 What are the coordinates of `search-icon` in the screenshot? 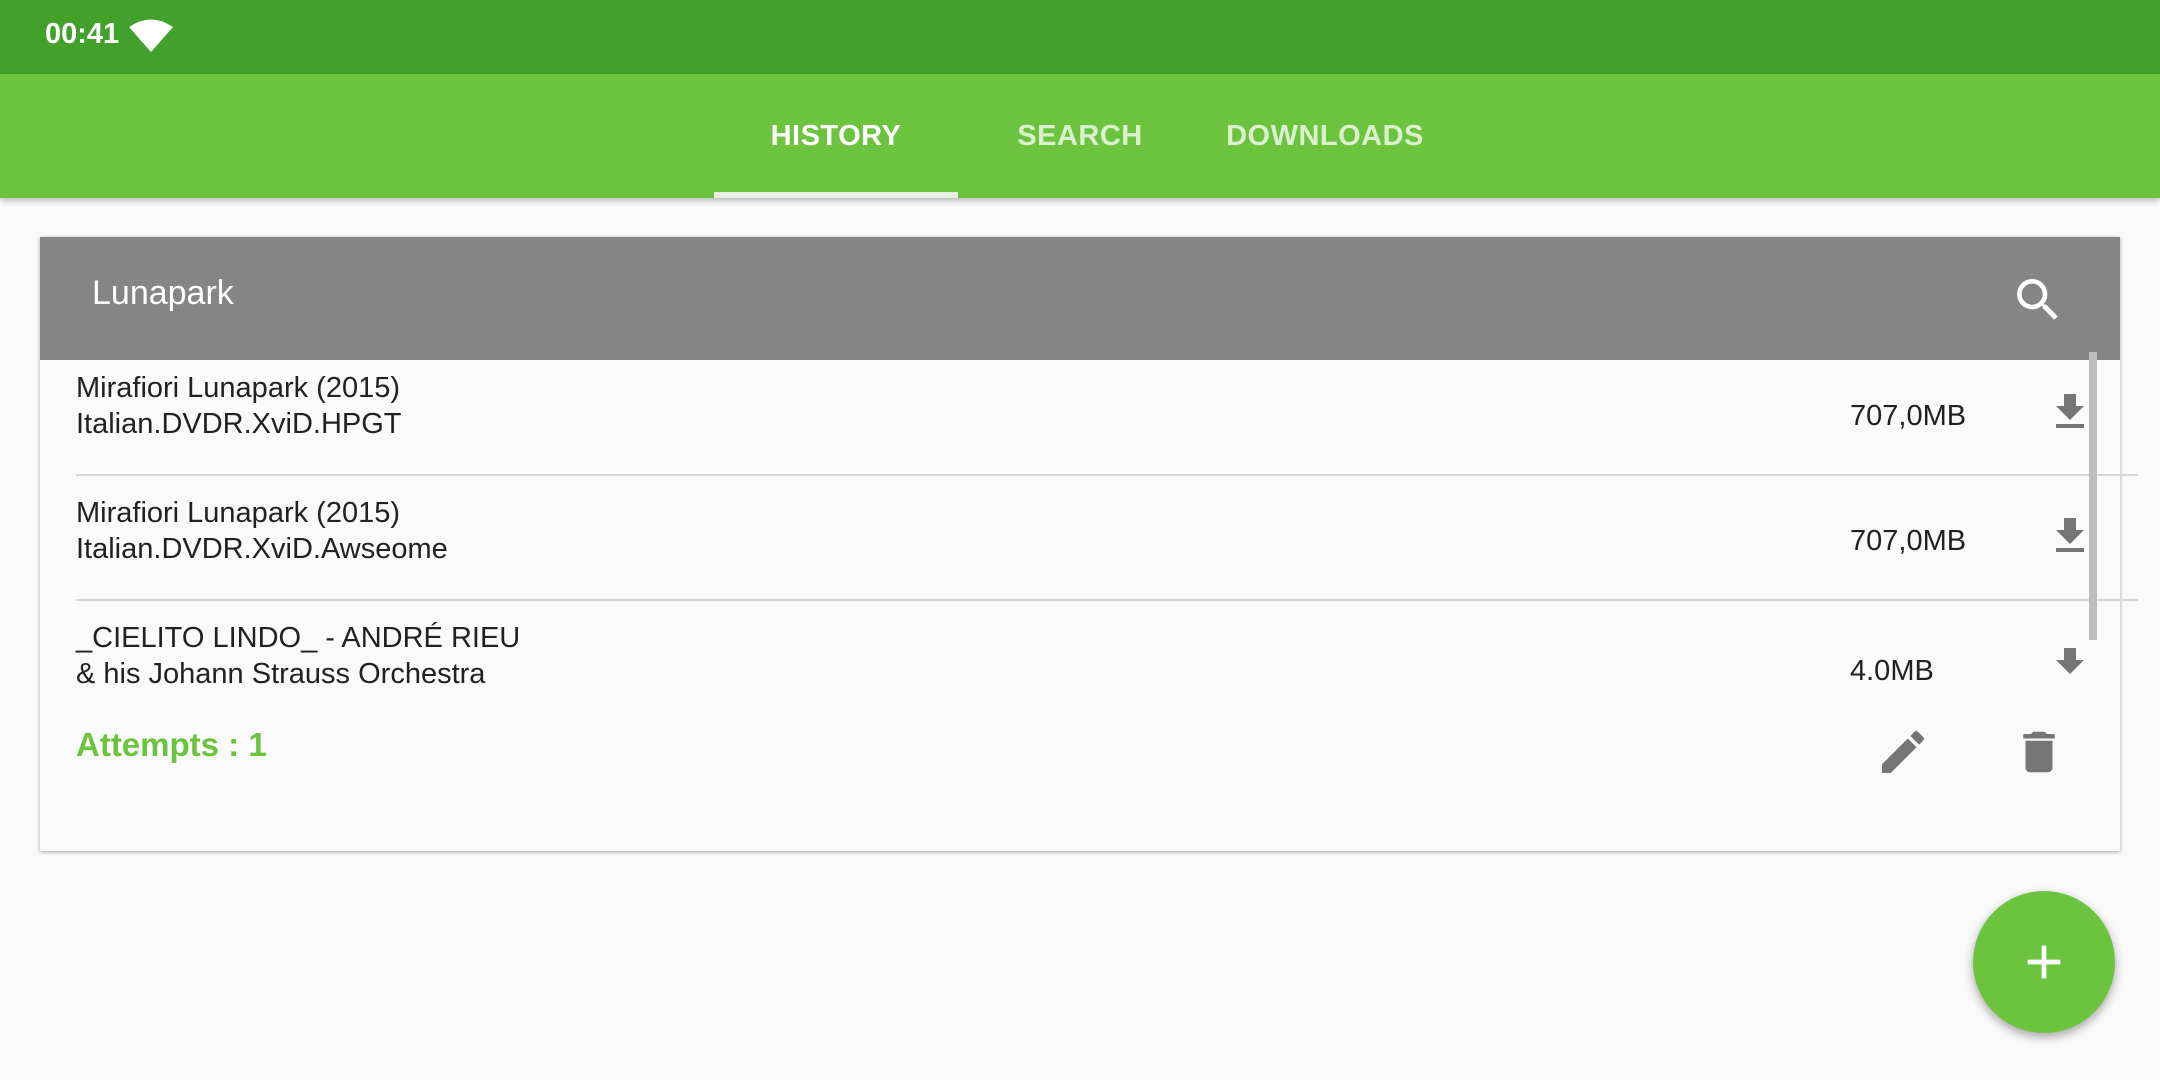 It's located at (2038, 300).